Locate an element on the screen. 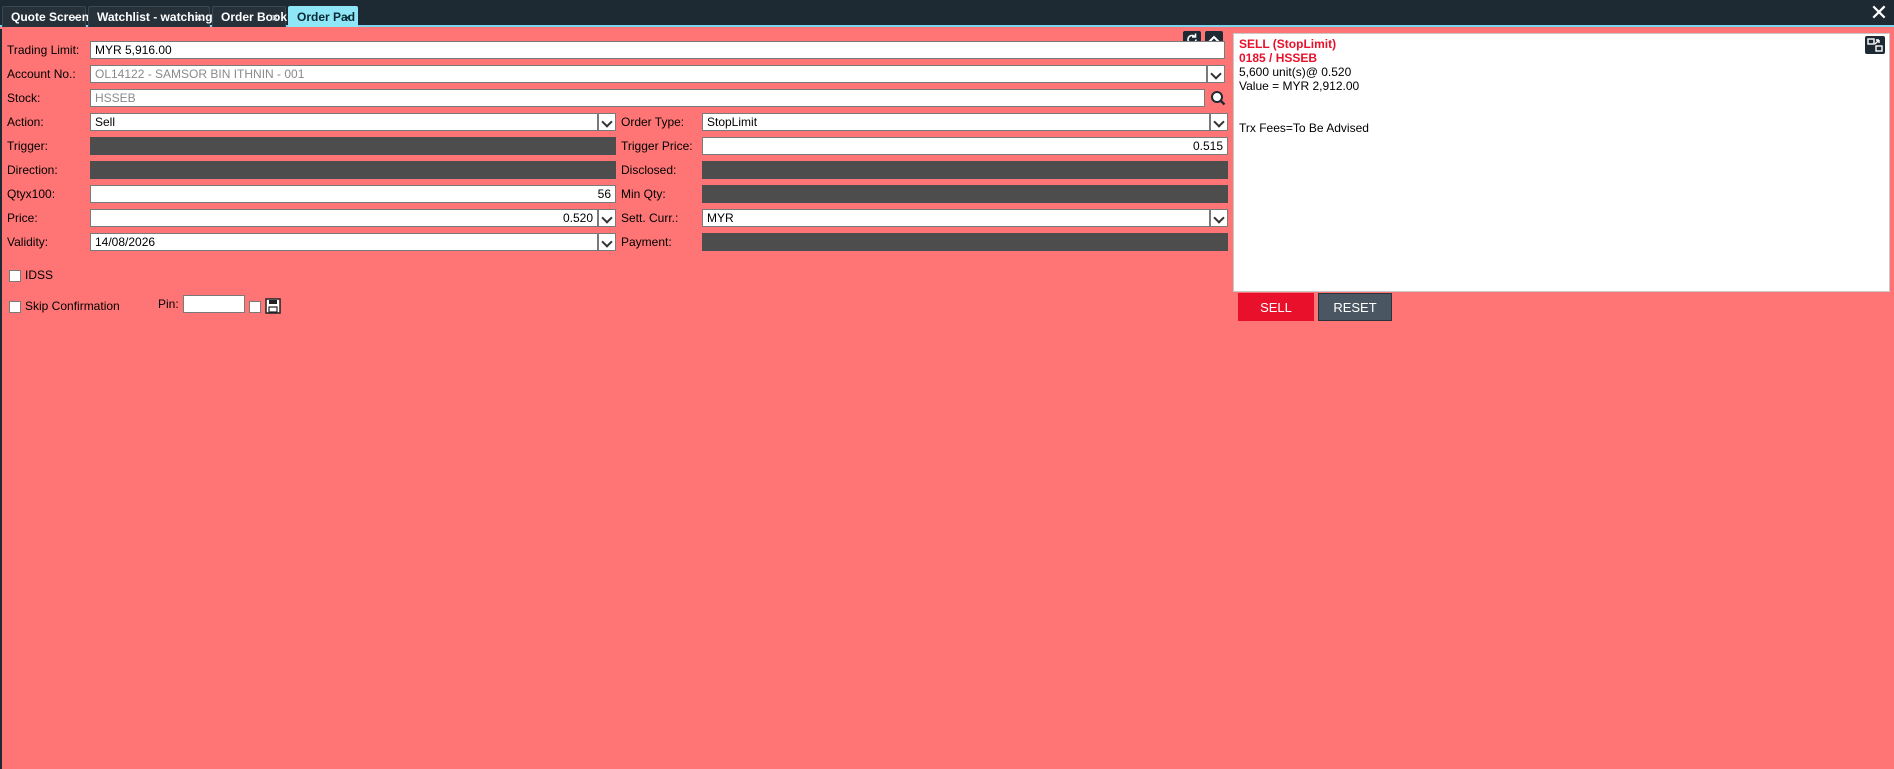 Image resolution: width=1894 pixels, height=769 pixels. window-close-icon: ✕ is located at coordinates (1879, 13).